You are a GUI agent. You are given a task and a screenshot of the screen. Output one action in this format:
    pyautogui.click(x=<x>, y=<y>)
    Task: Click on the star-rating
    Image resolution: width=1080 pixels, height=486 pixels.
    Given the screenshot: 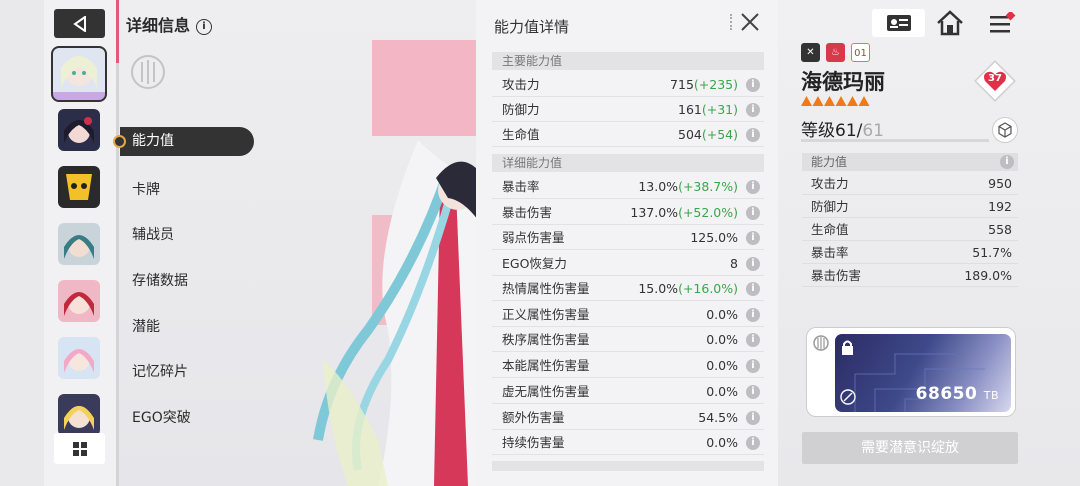 What is the action you would take?
    pyautogui.click(x=836, y=103)
    